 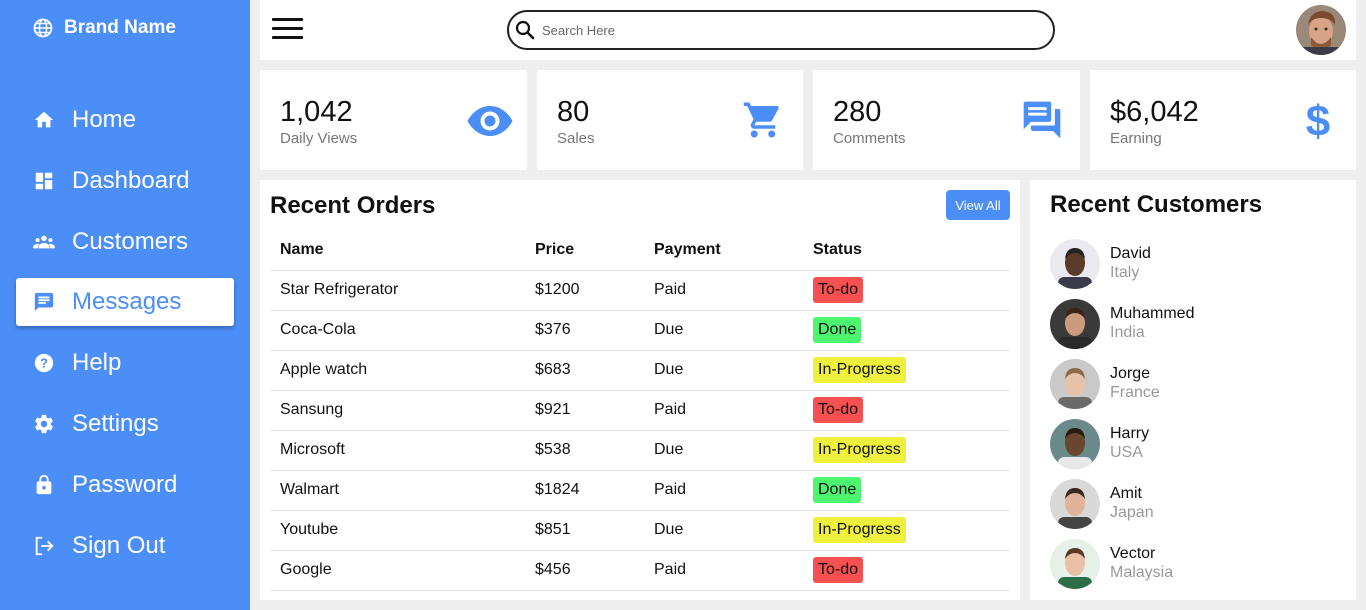 I want to click on card-value: $6,042, so click(x=1154, y=112).